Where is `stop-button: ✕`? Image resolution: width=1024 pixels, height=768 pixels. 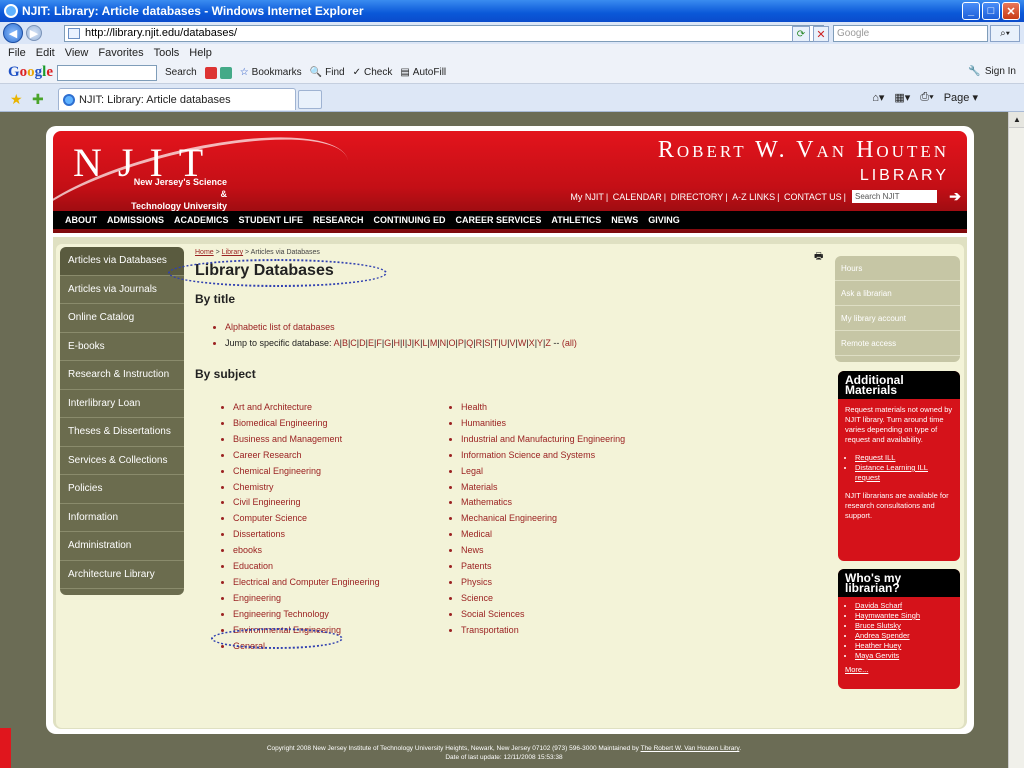 stop-button: ✕ is located at coordinates (821, 34).